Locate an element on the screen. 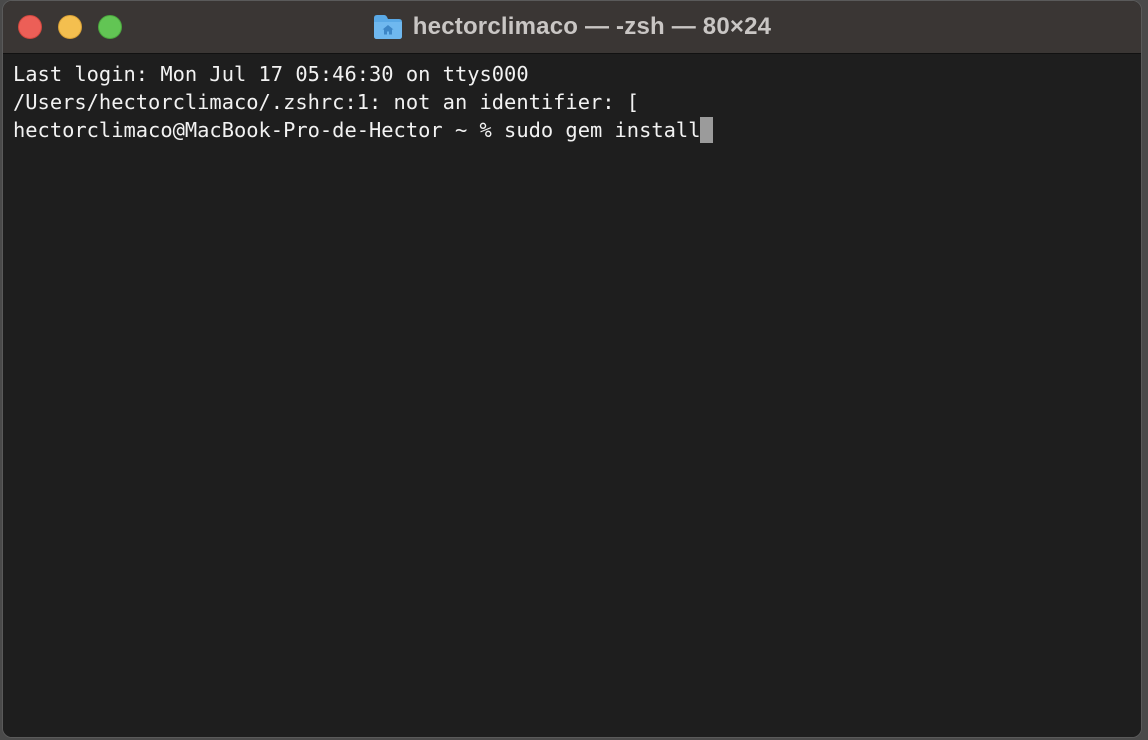 This screenshot has width=1148, height=740. title-bar: hectorclimaco — -zsh — 80×24 is located at coordinates (572, 27).